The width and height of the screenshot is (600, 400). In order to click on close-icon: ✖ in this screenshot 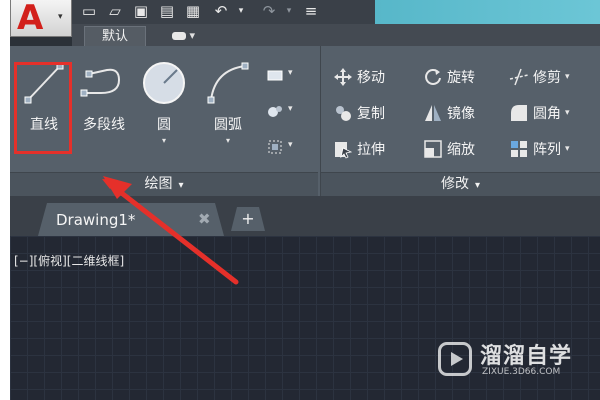, I will do `click(204, 219)`.